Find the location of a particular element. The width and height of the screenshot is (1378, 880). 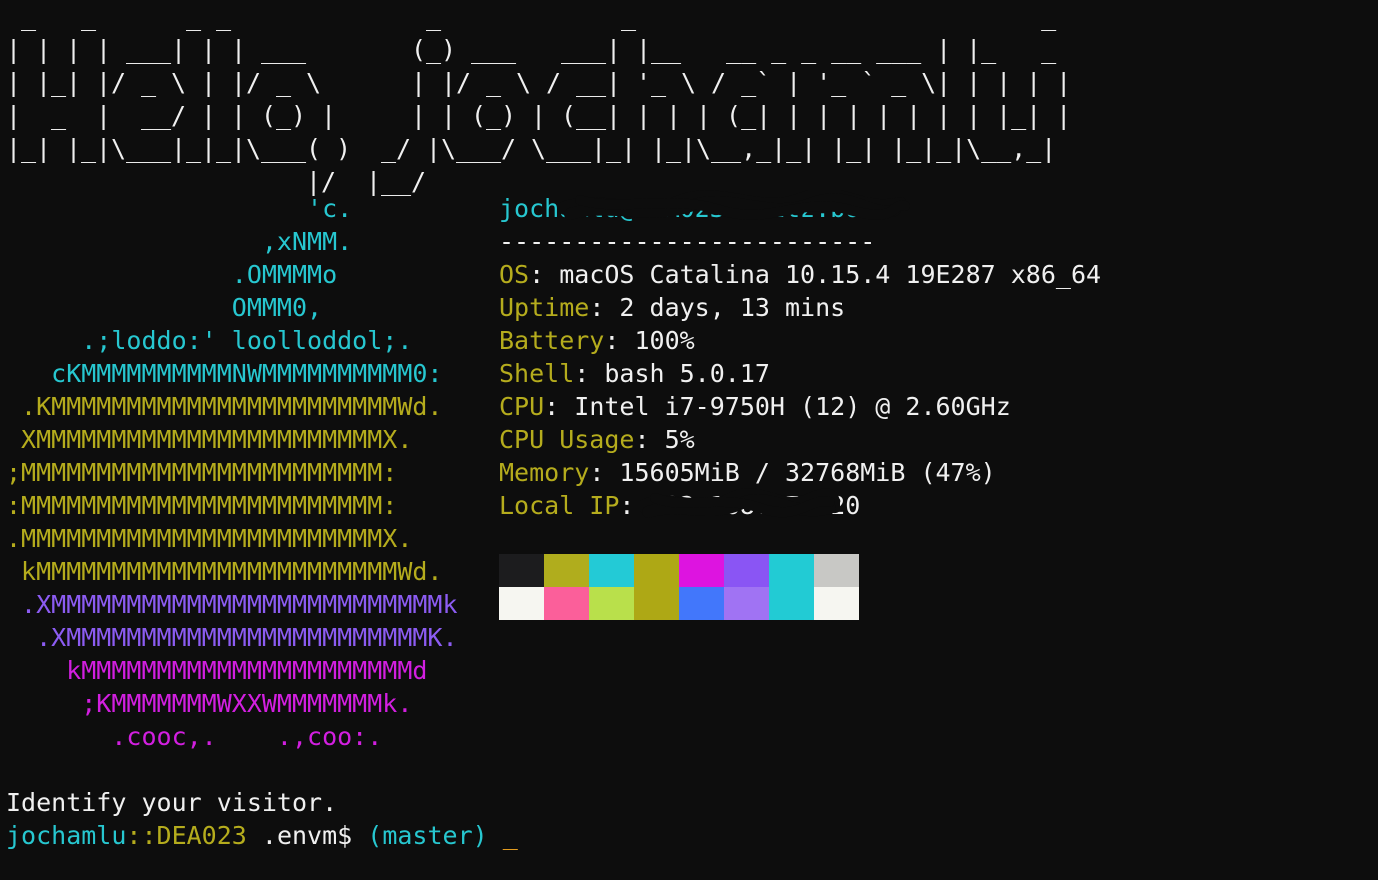

text-cursor: _ is located at coordinates (510, 835).